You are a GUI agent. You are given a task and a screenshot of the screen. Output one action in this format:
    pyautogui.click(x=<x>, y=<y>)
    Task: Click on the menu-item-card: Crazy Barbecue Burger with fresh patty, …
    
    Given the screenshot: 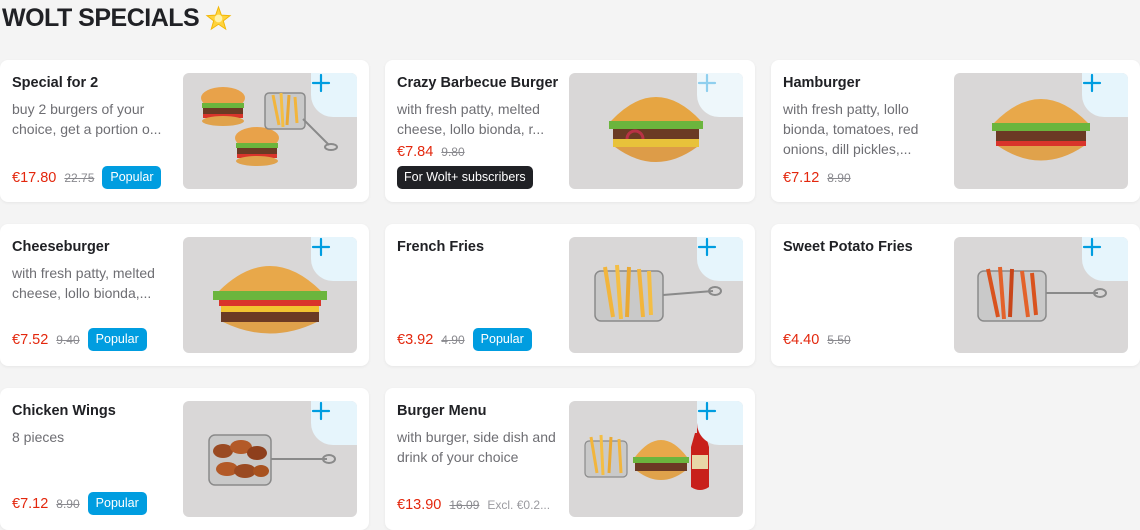 What is the action you would take?
    pyautogui.click(x=570, y=131)
    